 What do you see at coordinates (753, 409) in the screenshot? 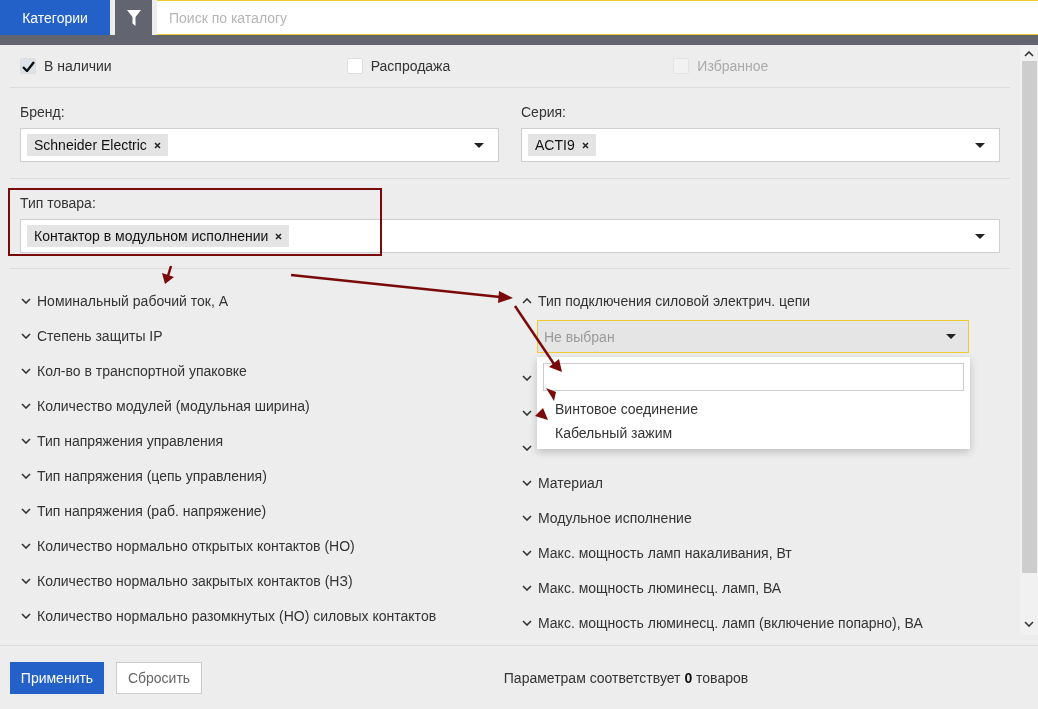
I see `dropdown-option: Винтовое соединение` at bounding box center [753, 409].